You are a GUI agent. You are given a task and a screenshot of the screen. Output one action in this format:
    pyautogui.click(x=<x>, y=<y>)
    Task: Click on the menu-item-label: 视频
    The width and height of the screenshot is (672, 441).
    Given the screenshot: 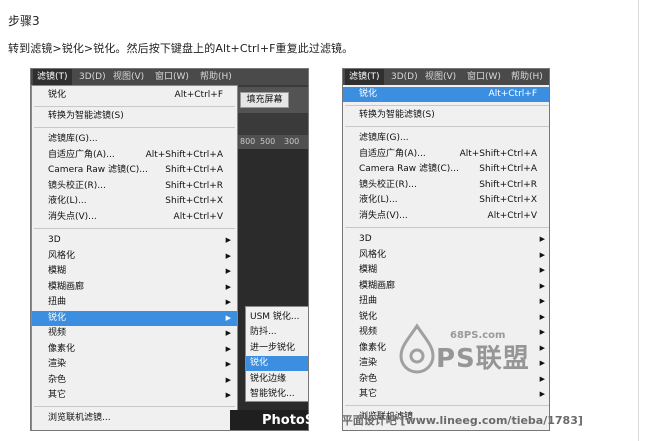 What is the action you would take?
    pyautogui.click(x=368, y=332)
    